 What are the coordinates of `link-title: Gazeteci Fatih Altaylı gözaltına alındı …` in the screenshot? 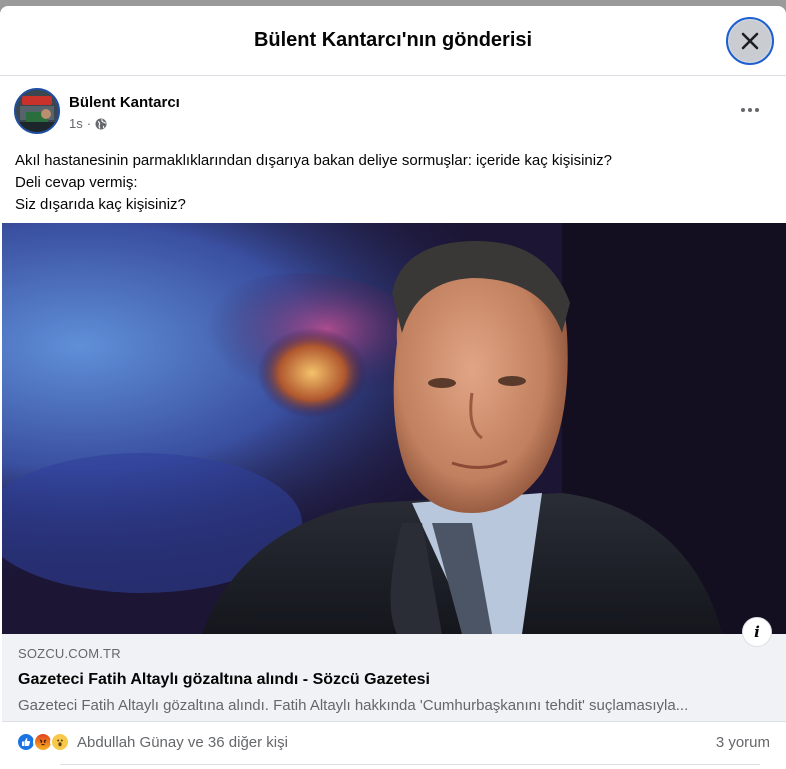 It's located at (394, 680).